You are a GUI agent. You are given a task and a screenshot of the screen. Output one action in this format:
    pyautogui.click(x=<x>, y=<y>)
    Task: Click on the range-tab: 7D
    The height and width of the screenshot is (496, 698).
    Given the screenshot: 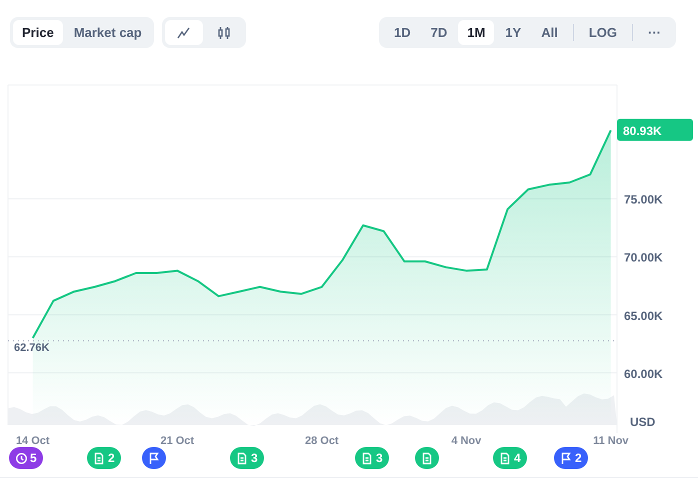 What is the action you would take?
    pyautogui.click(x=439, y=32)
    